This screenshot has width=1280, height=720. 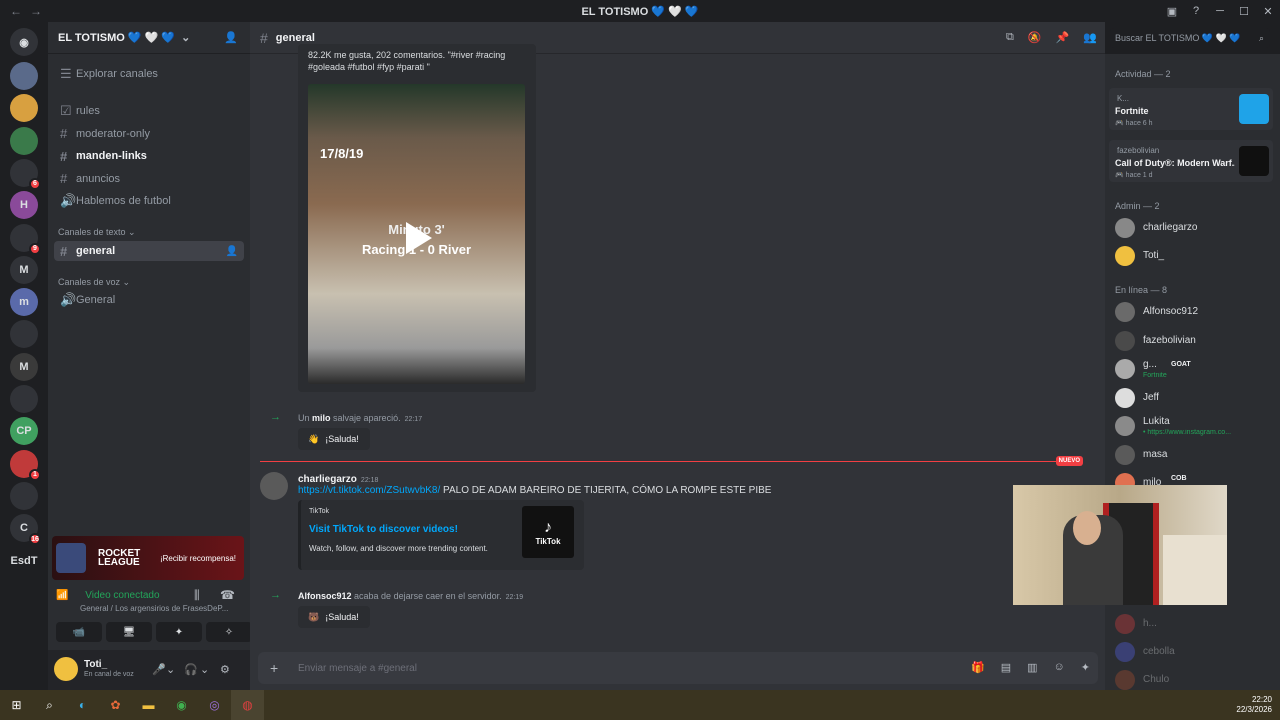 What do you see at coordinates (148, 705) in the screenshot?
I see `file-explorer-icon: ▬` at bounding box center [148, 705].